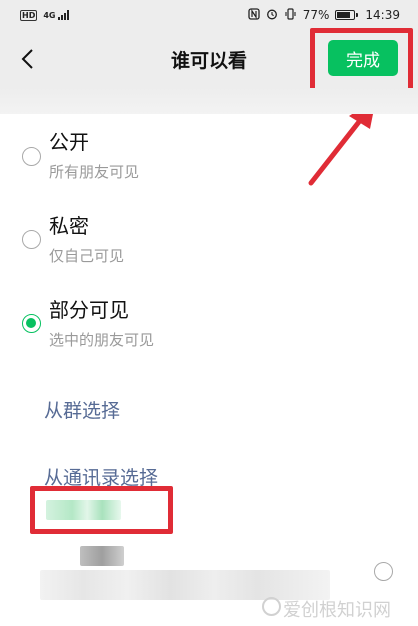 The image size is (418, 626). I want to click on option-subtitle: 仅自己可见, so click(87, 256).